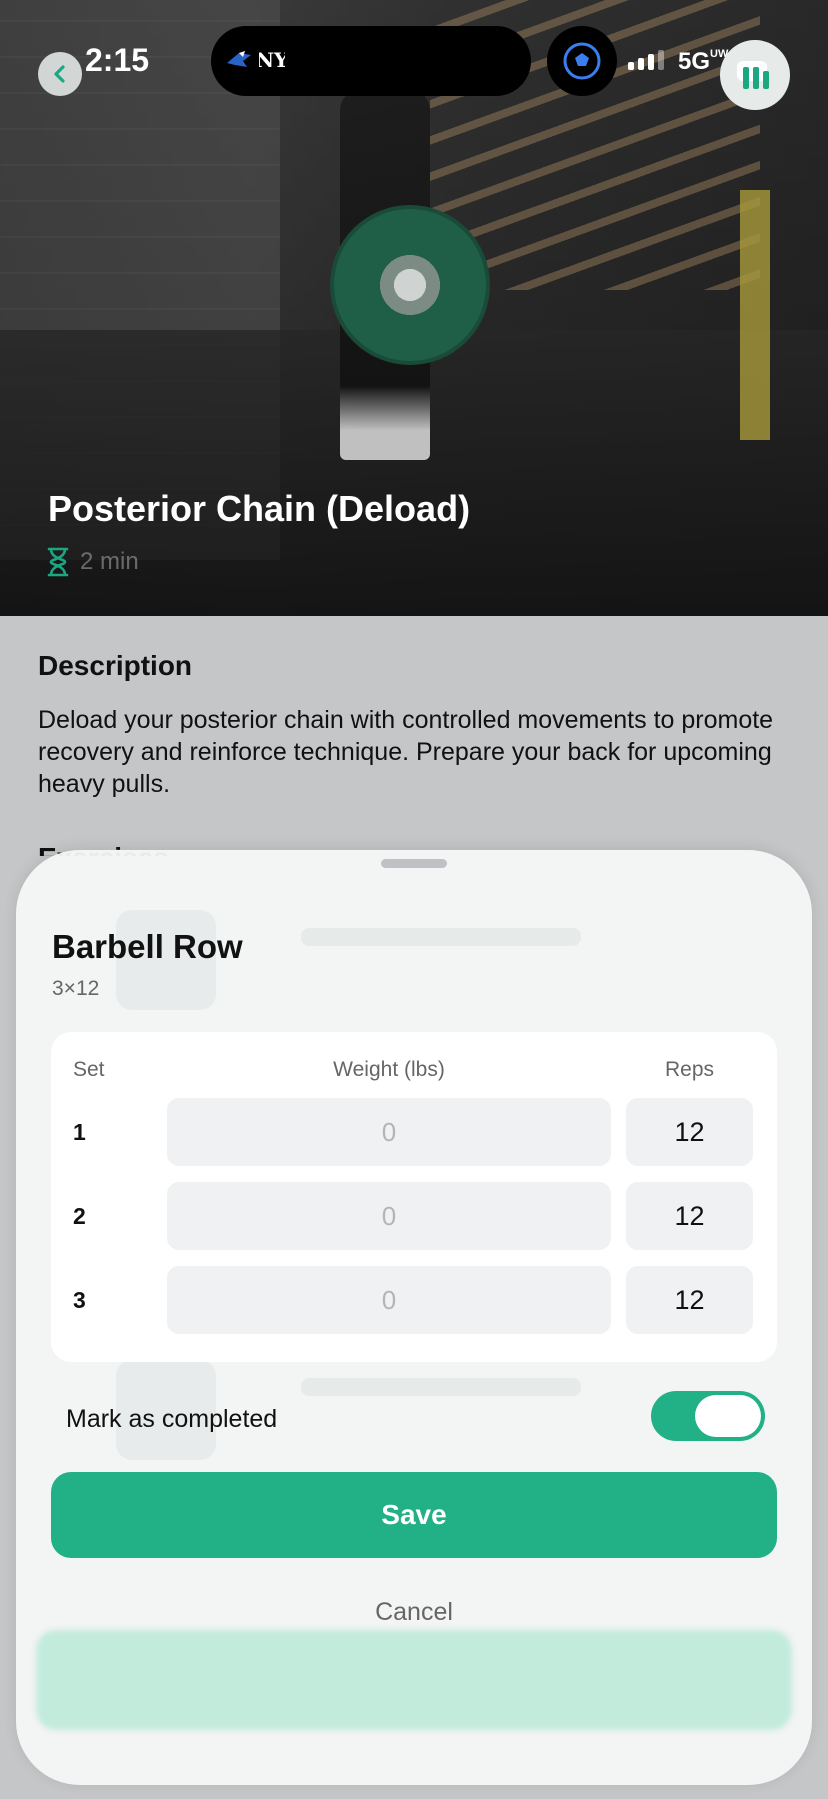  I want to click on hero-barbell-plate, so click(410, 285).